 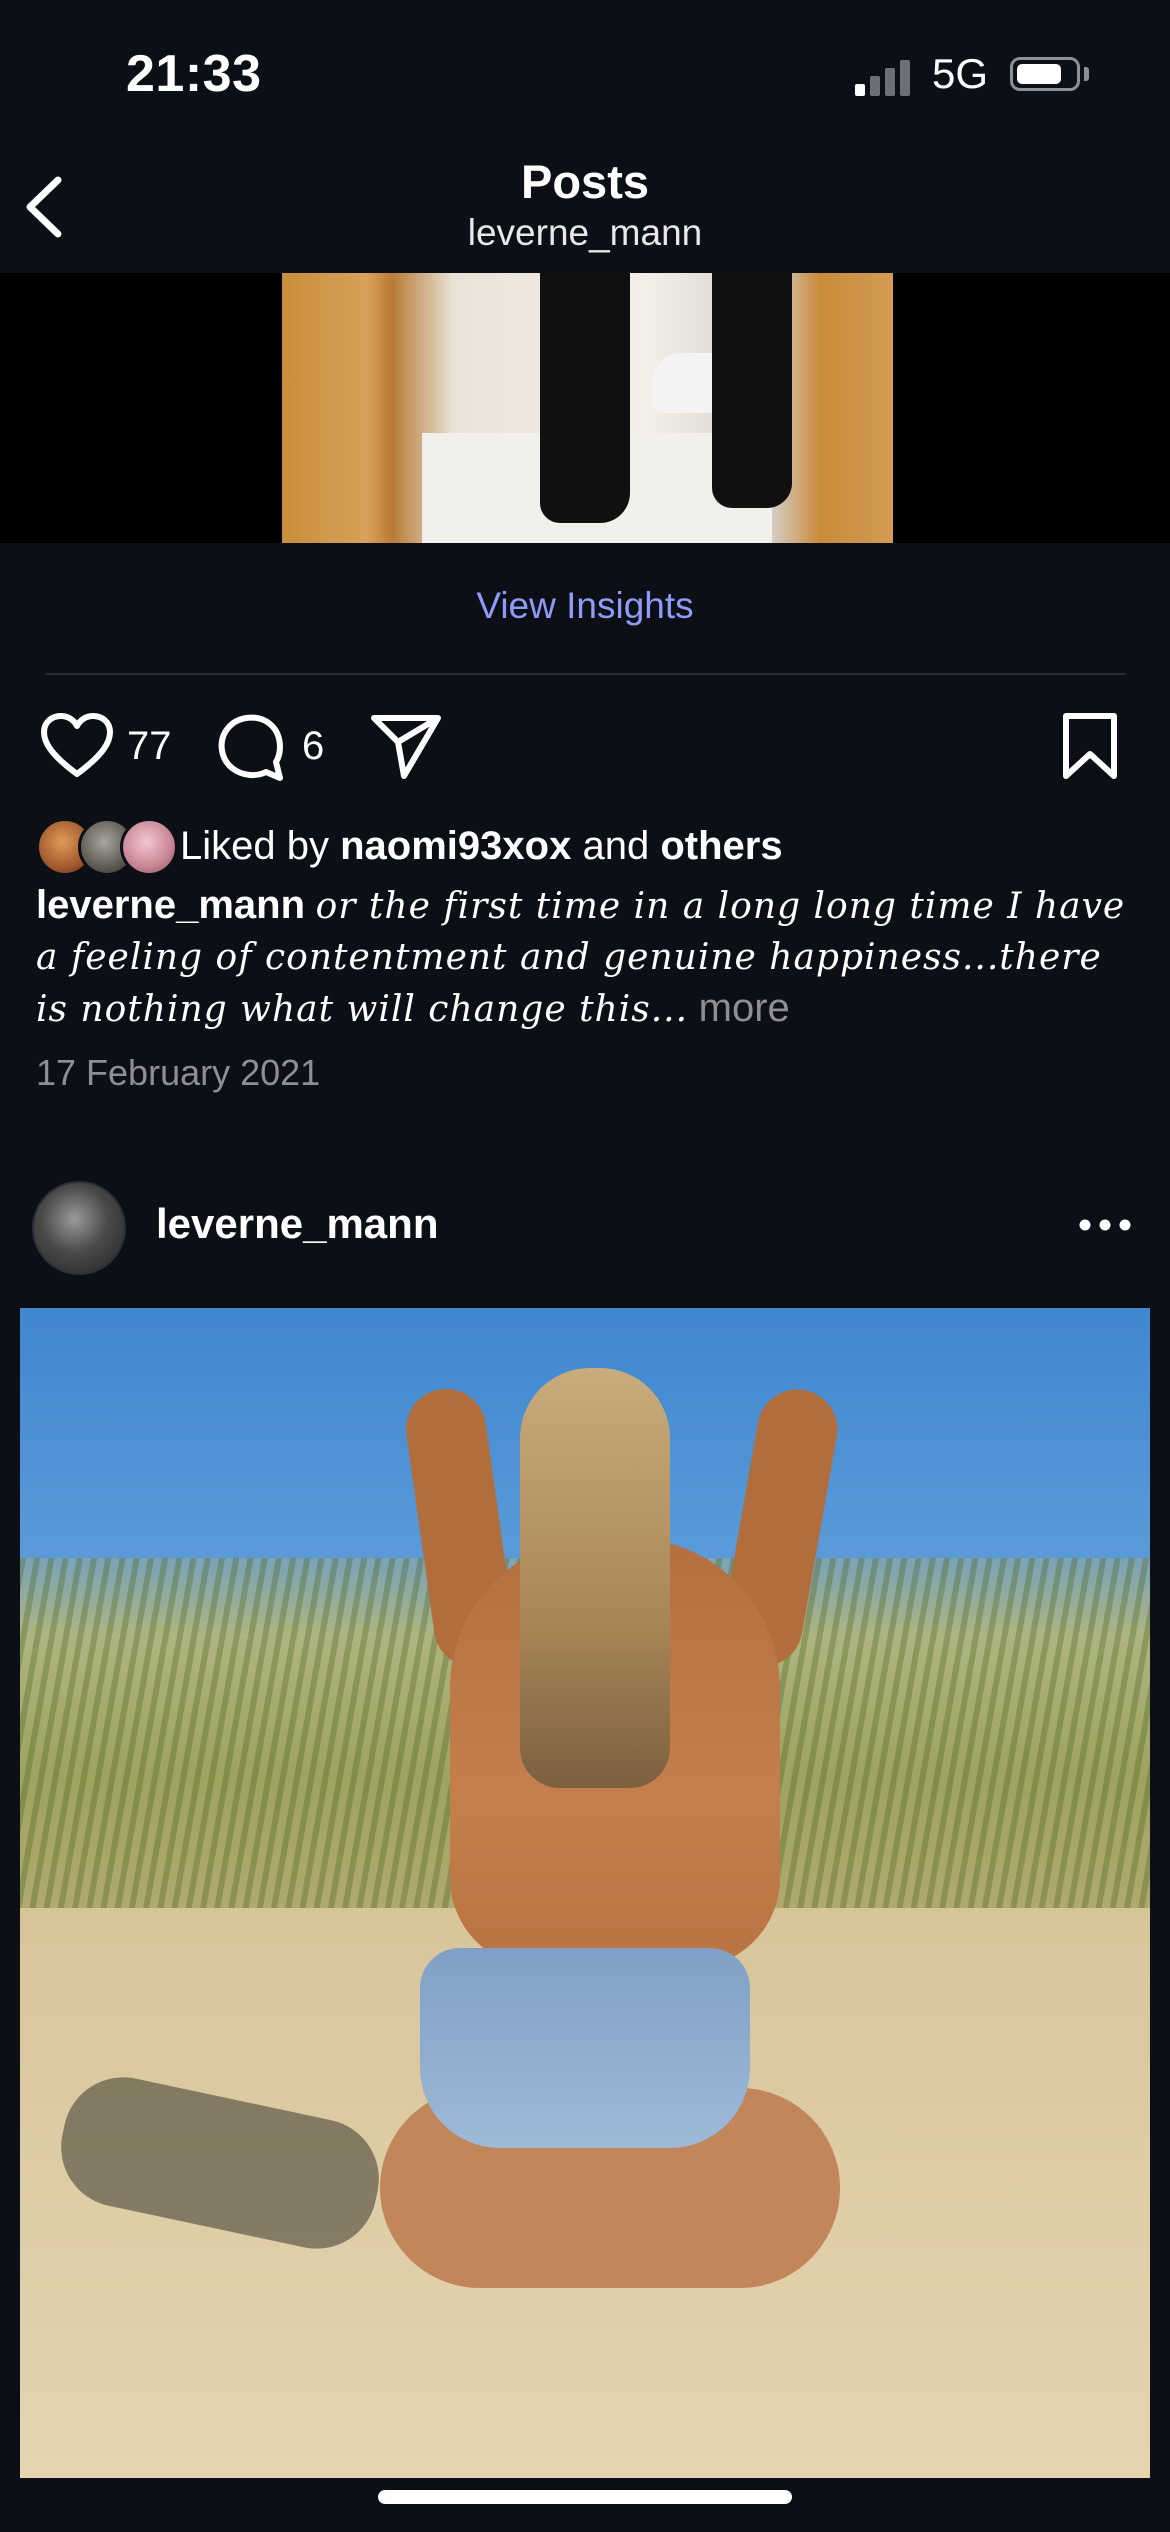 What do you see at coordinates (585, 2497) in the screenshot?
I see `home-indicator` at bounding box center [585, 2497].